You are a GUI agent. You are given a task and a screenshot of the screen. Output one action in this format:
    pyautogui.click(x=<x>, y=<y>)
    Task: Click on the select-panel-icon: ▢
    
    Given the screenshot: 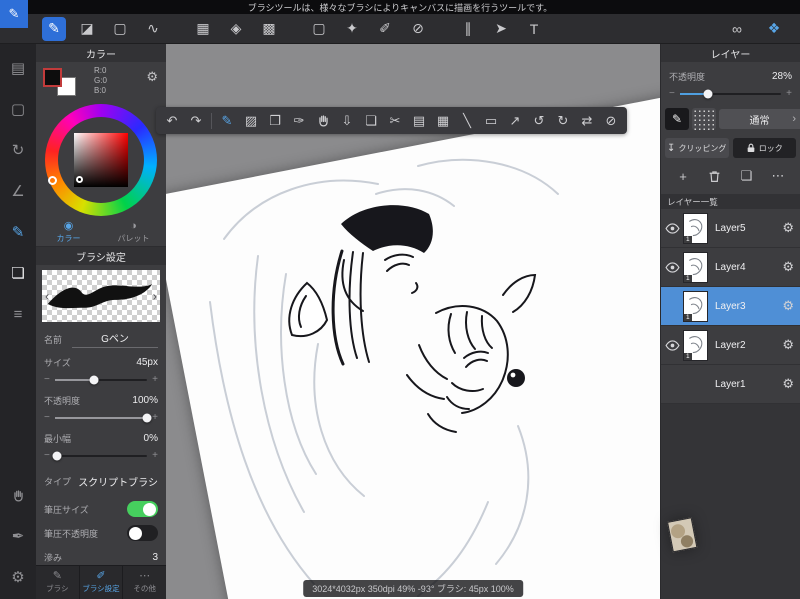 What is the action you would take?
    pyautogui.click(x=18, y=109)
    